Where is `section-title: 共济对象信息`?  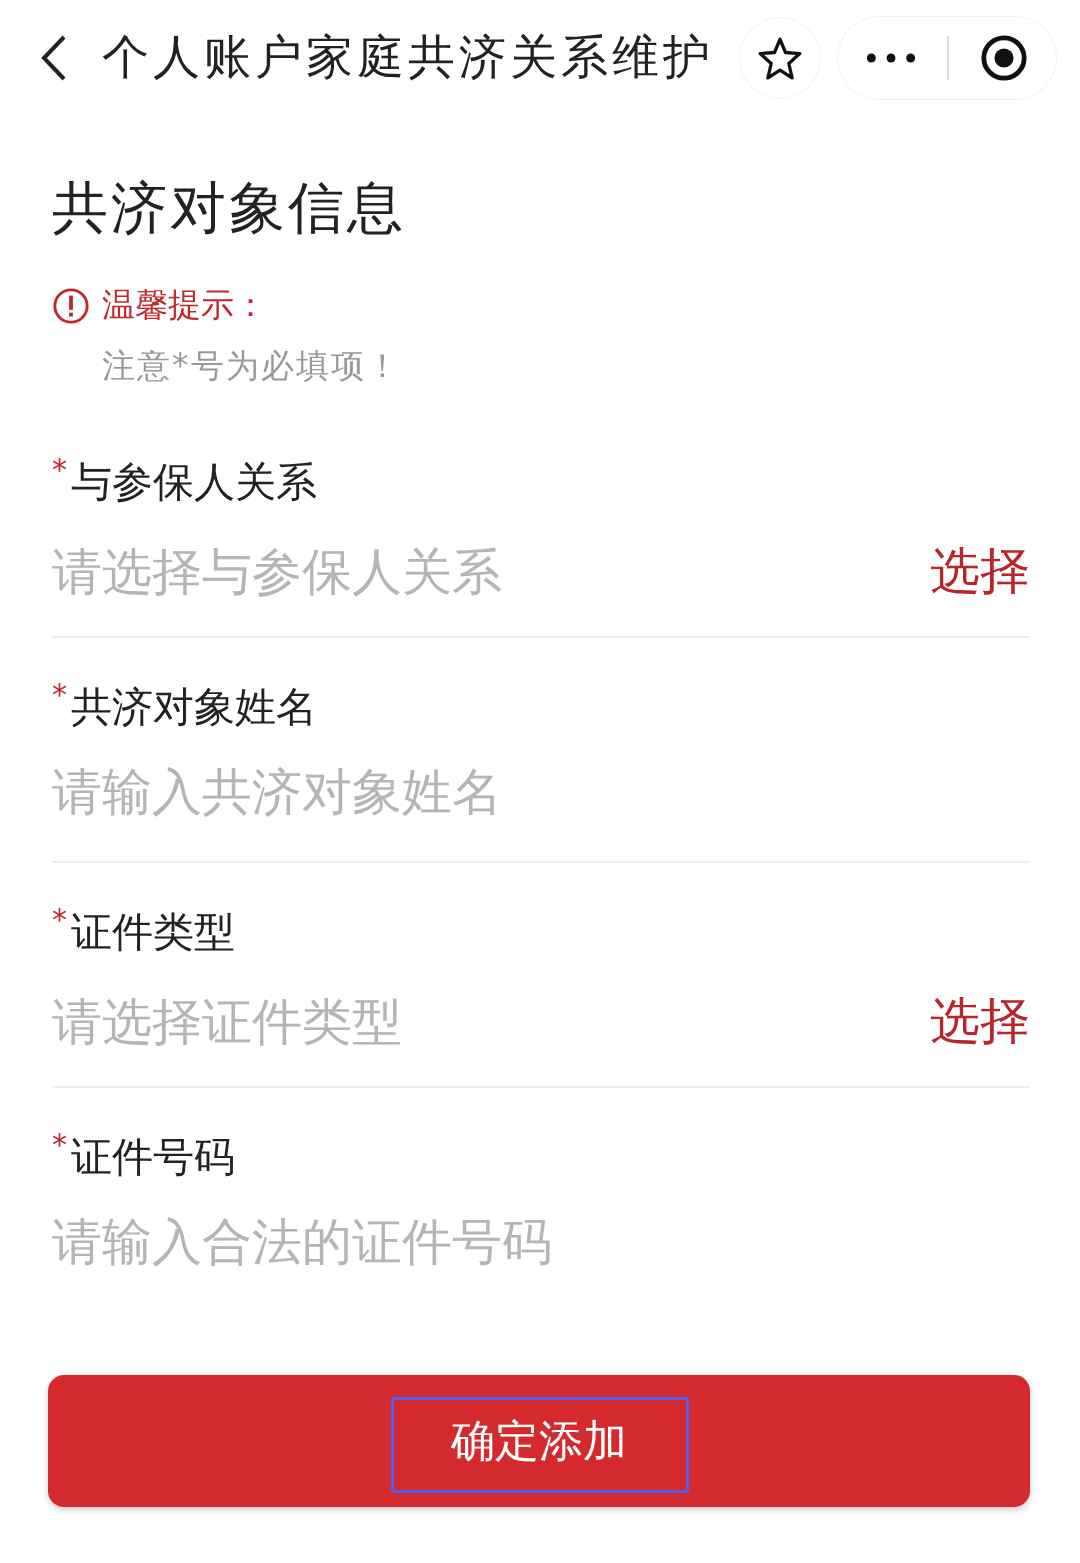
section-title: 共济对象信息 is located at coordinates (229, 208).